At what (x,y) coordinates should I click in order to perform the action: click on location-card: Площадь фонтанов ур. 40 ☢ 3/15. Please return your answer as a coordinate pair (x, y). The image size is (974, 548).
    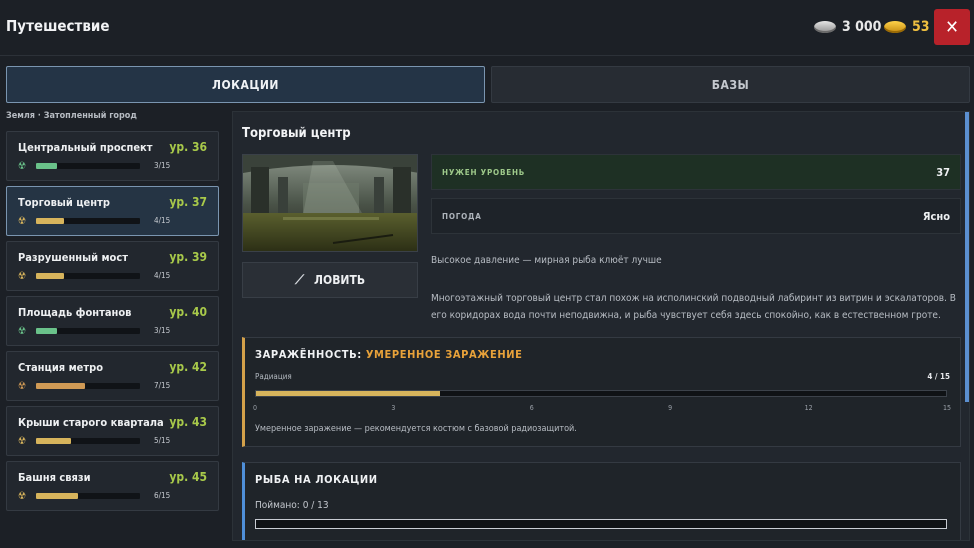
    Looking at the image, I should click on (112, 321).